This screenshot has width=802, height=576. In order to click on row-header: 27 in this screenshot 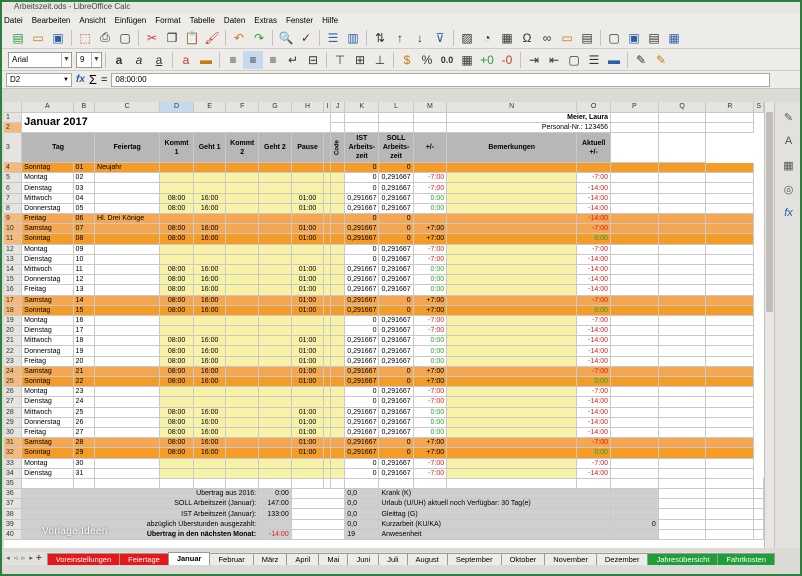, I will do `click(13, 402)`.